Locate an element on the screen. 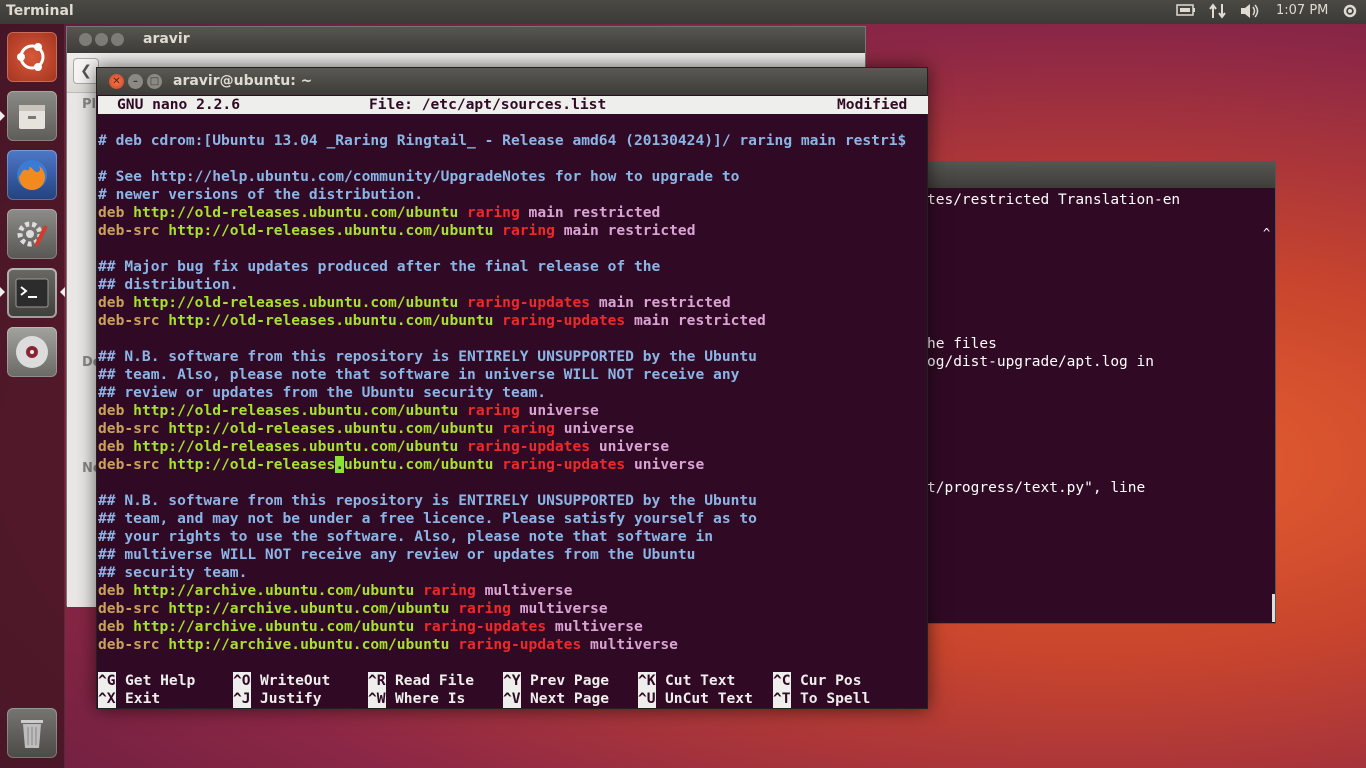 Image resolution: width=1366 pixels, height=768 pixels. nano-line-segment: multiverse is located at coordinates (598, 626).